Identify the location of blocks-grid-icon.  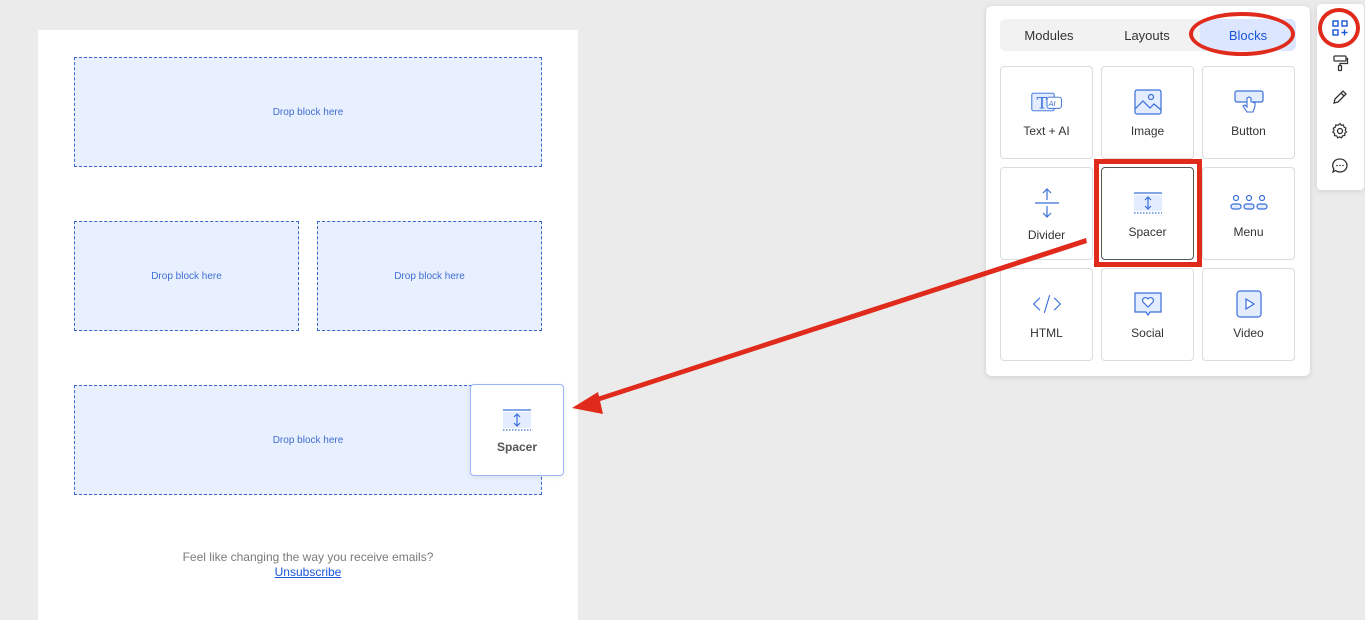
(1340, 28).